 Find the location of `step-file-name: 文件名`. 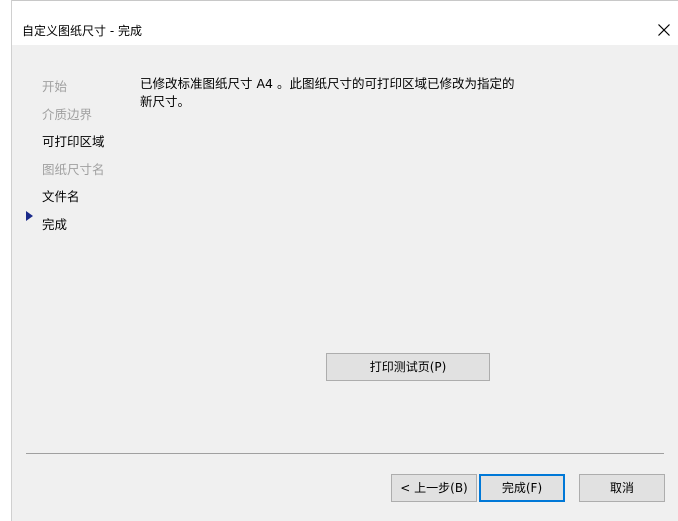

step-file-name: 文件名 is located at coordinates (61, 196).